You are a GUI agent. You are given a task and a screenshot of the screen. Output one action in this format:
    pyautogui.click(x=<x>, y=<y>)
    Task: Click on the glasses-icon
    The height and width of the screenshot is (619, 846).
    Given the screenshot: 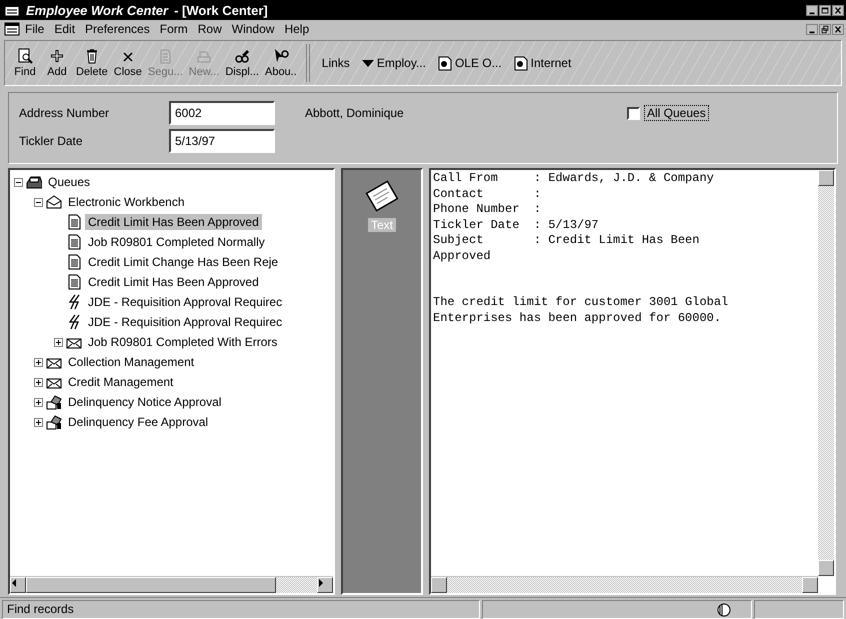 What is the action you would take?
    pyautogui.click(x=242, y=56)
    